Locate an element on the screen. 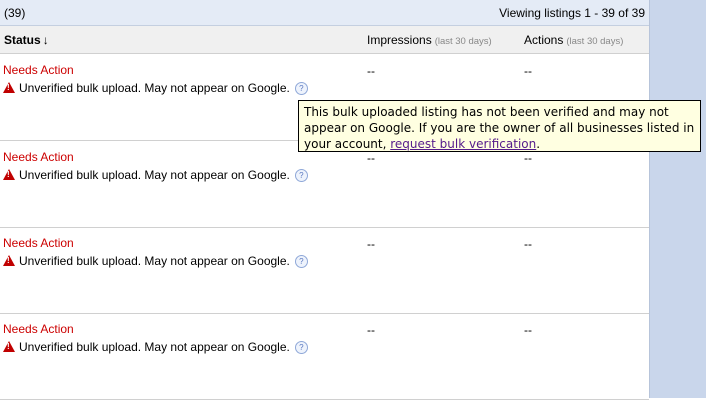 Image resolution: width=706 pixels, height=400 pixels. sort-down-icon: ↓ is located at coordinates (46, 40).